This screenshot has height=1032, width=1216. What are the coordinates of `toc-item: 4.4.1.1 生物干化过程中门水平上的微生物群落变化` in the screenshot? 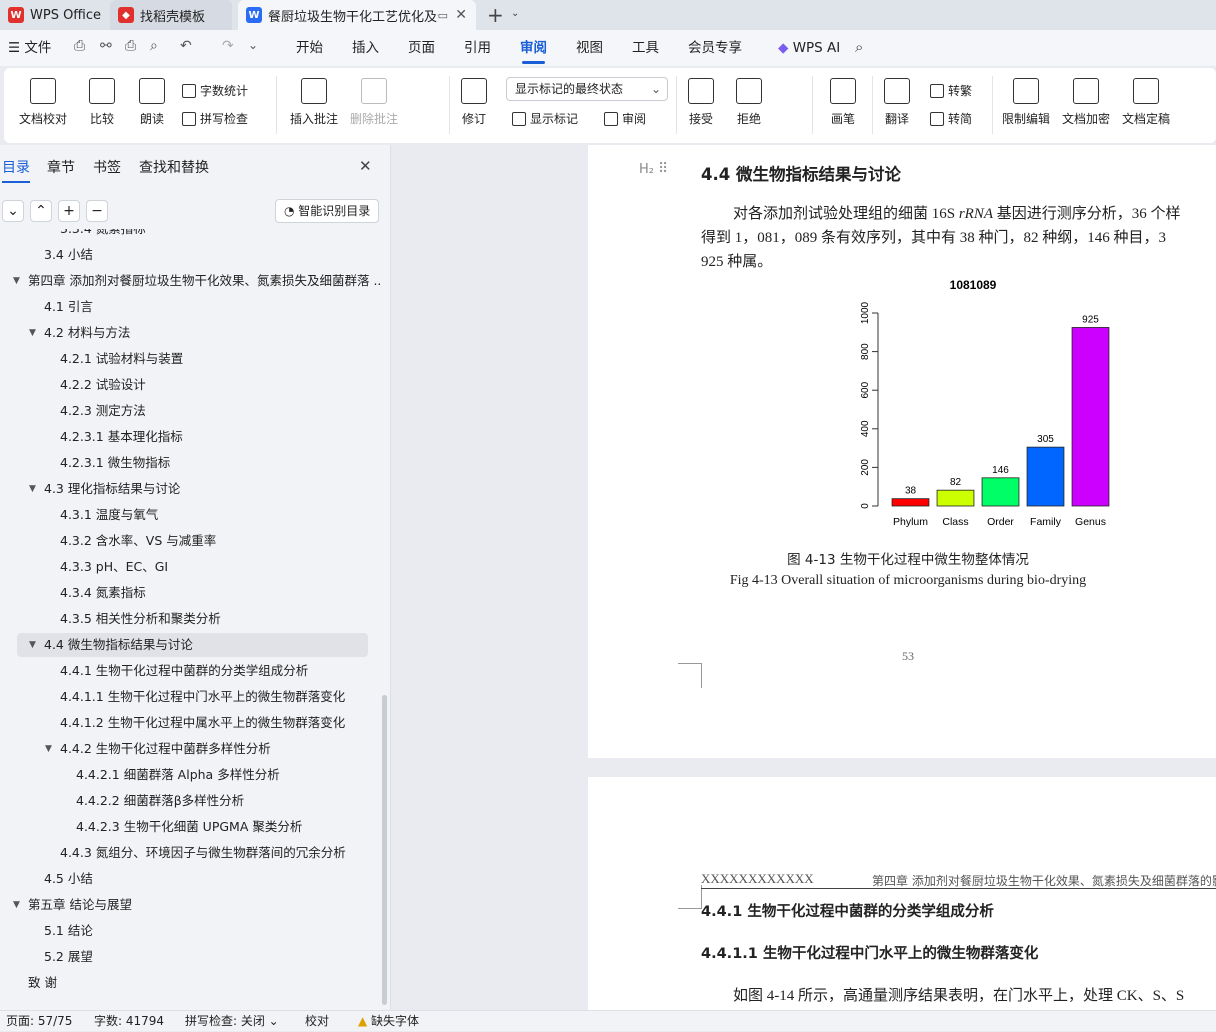 It's located at (190, 697).